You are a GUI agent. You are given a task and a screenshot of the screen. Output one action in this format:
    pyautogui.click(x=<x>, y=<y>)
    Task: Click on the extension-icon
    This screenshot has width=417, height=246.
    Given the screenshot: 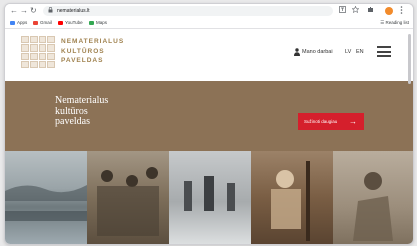 What is the action you would take?
    pyautogui.click(x=370, y=11)
    